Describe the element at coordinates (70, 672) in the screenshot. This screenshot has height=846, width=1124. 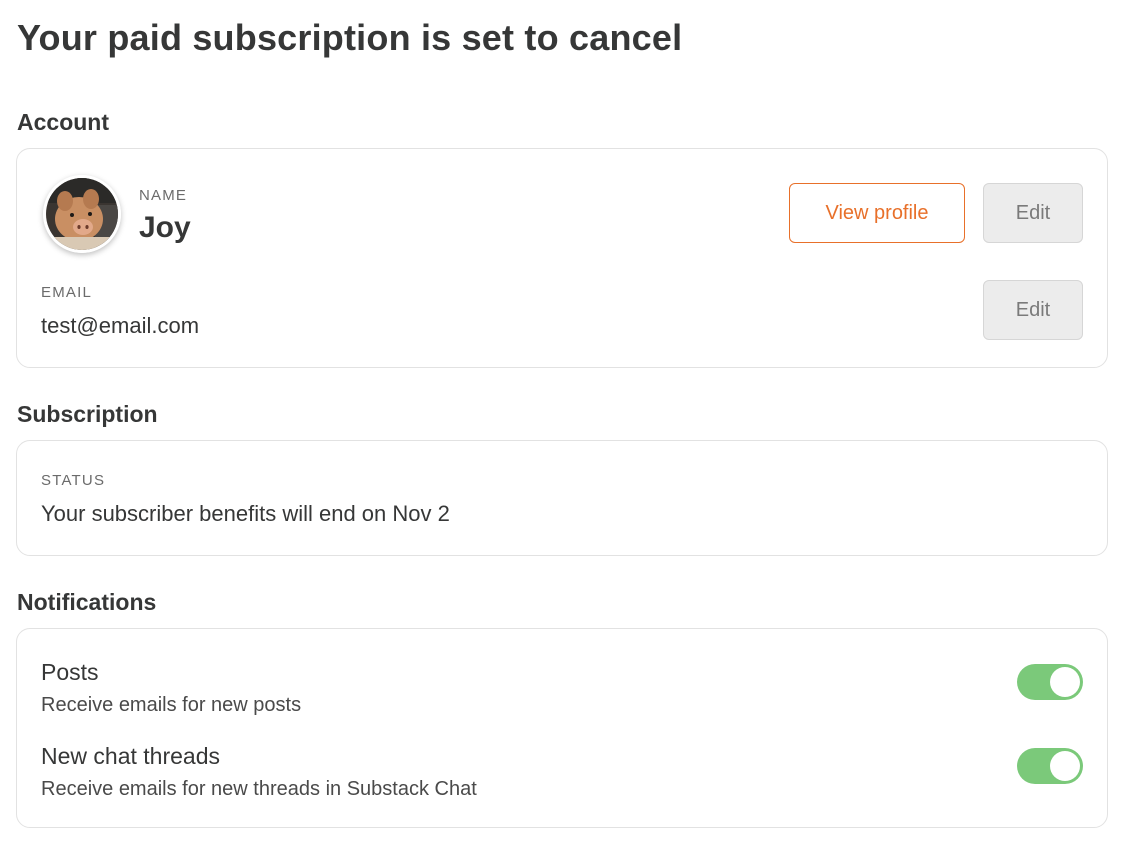
I see `notification-posts-title: Posts` at that location.